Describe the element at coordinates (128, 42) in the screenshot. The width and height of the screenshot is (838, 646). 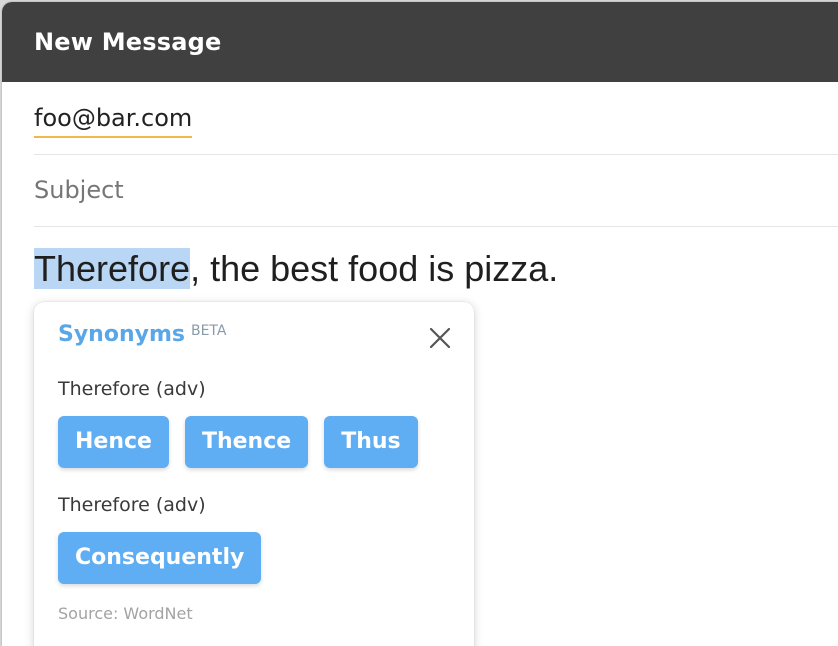
I see `window-title: New Message` at that location.